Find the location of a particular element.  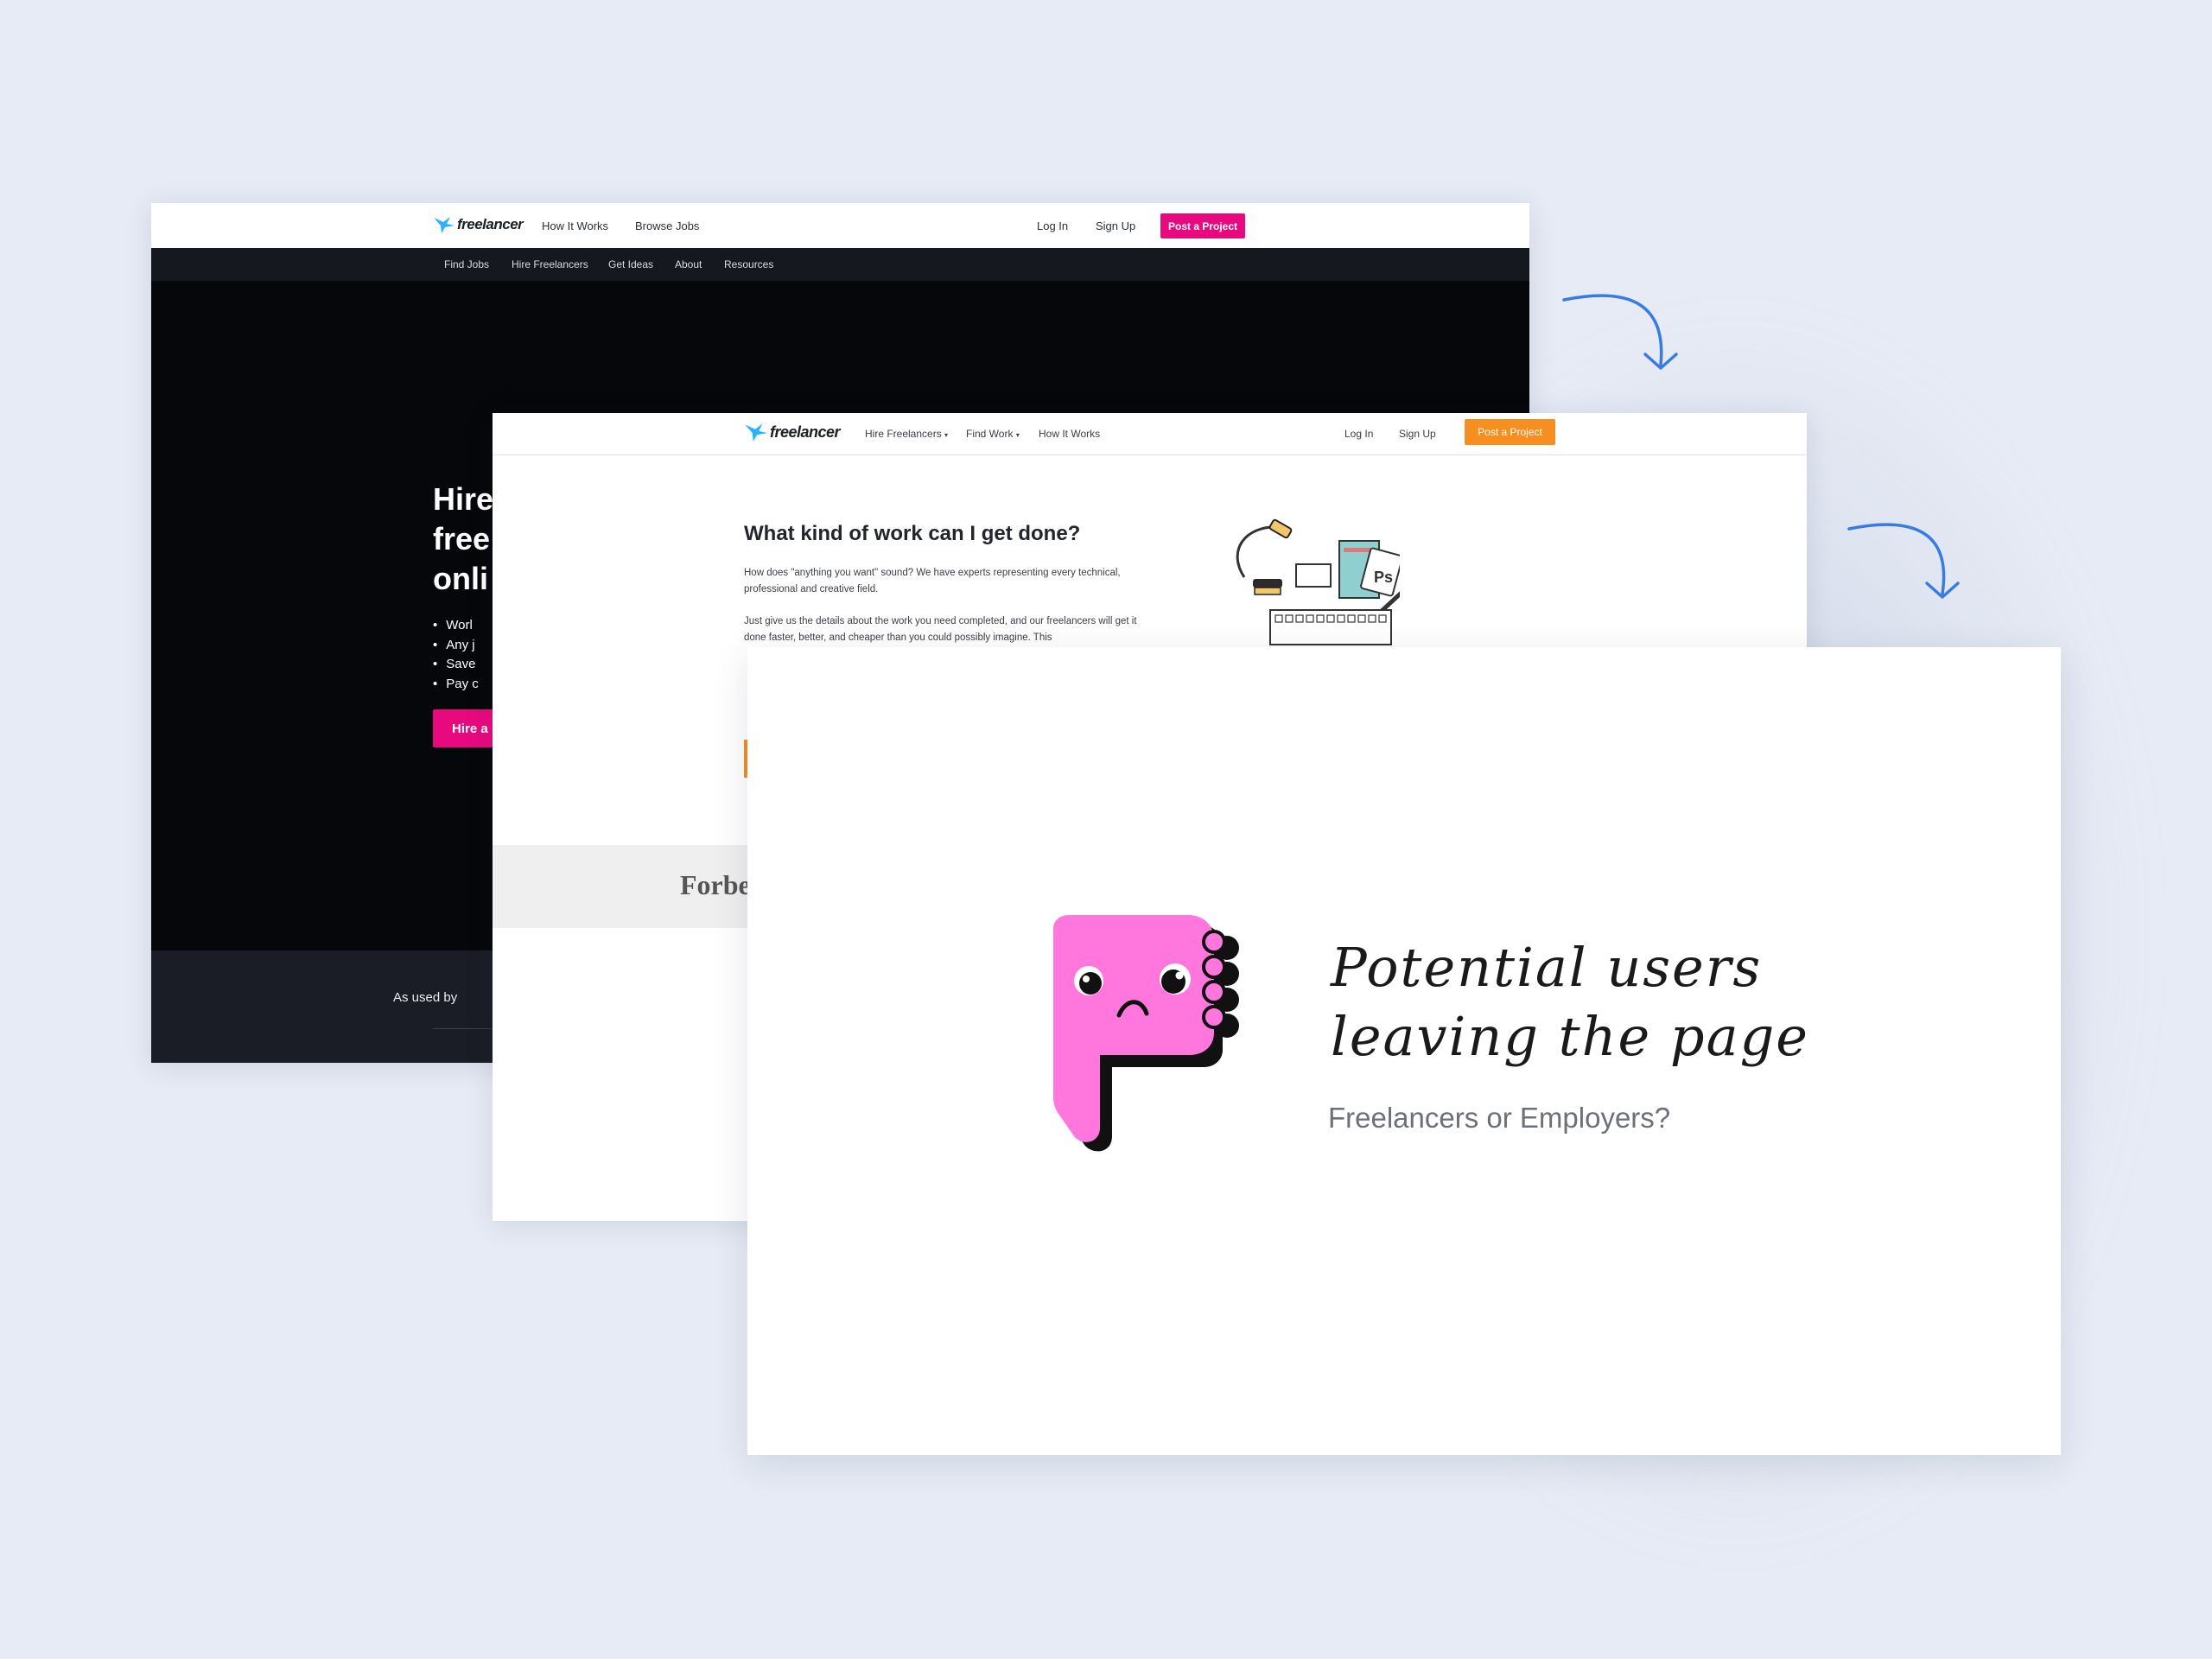

list-item: Any j is located at coordinates (456, 646).